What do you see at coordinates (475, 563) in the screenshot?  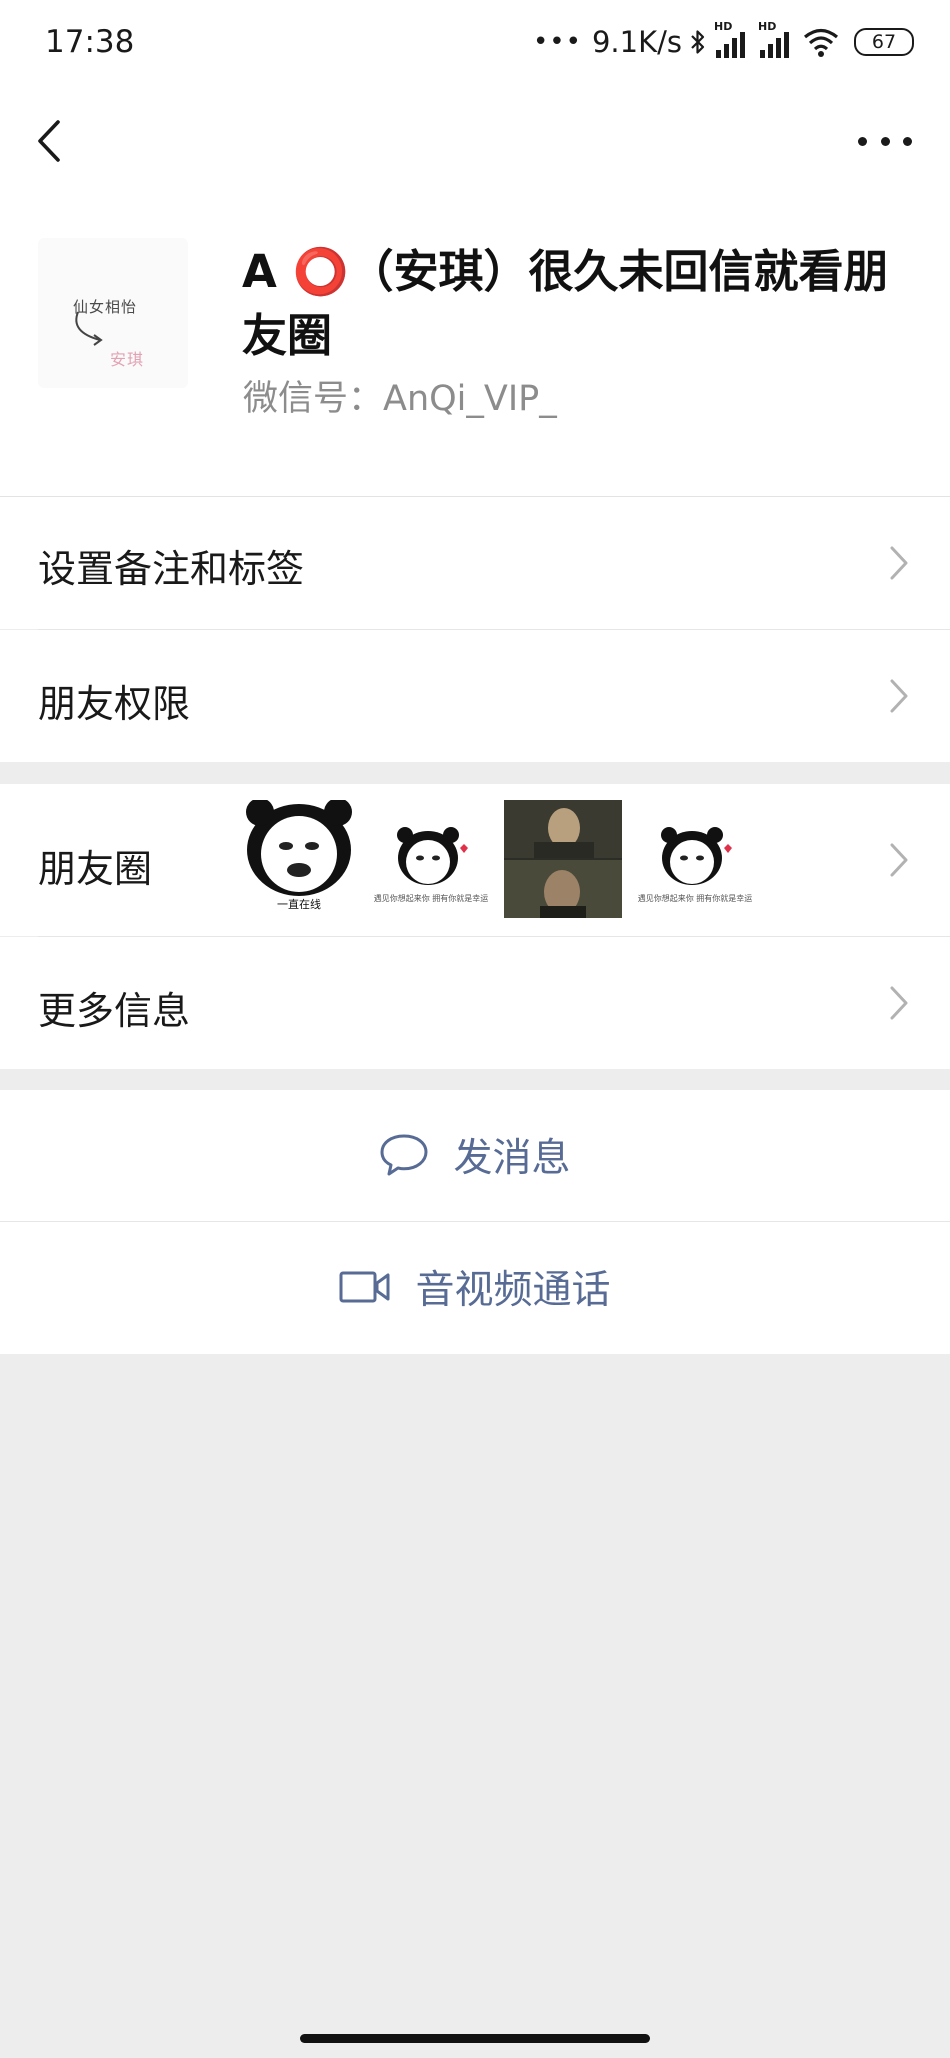 I see `row-remarks-tags: 设置备注和标签` at bounding box center [475, 563].